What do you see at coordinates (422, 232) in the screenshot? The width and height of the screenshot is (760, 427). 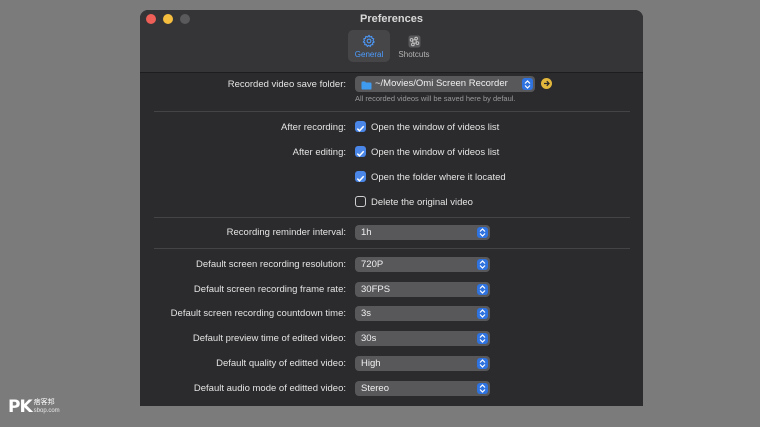 I see `reminder-select: 1h` at bounding box center [422, 232].